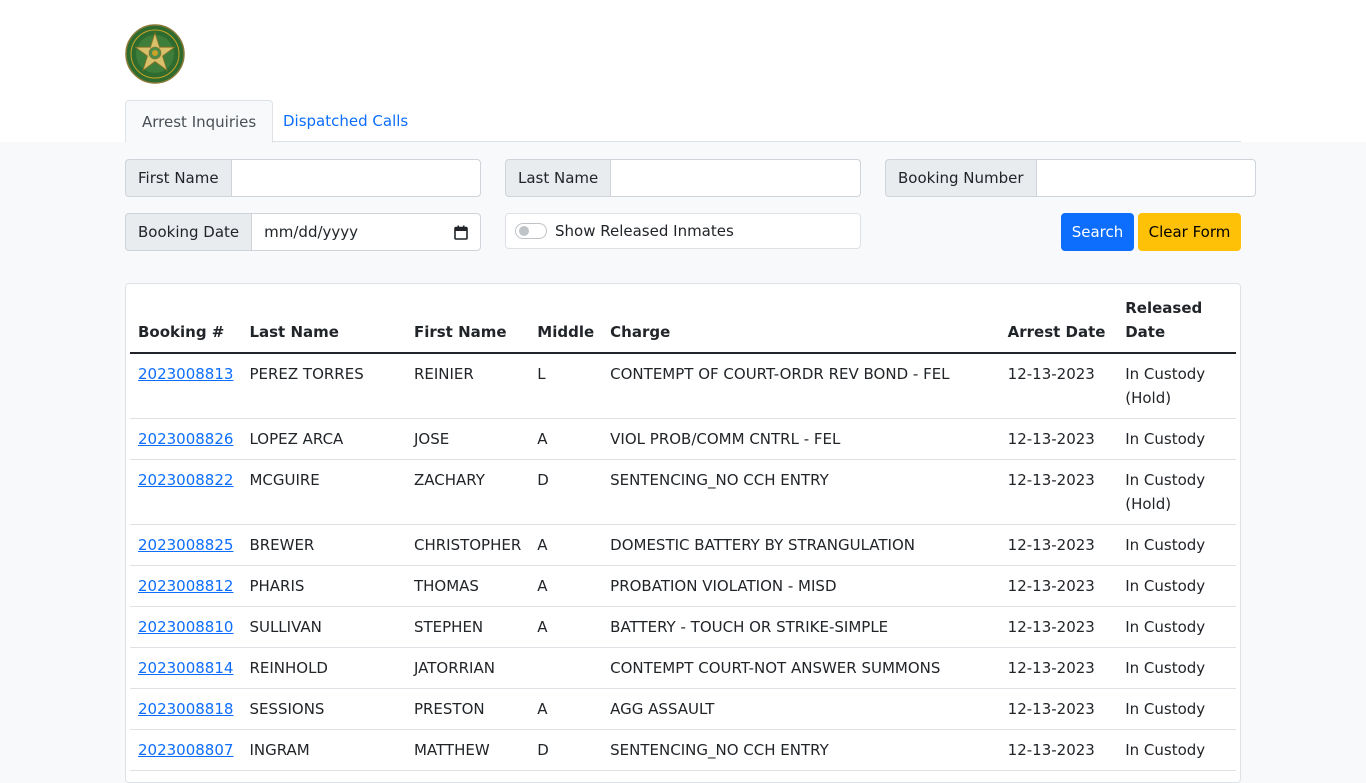  What do you see at coordinates (467, 386) in the screenshot?
I see `first-name-cell: REINIER` at bounding box center [467, 386].